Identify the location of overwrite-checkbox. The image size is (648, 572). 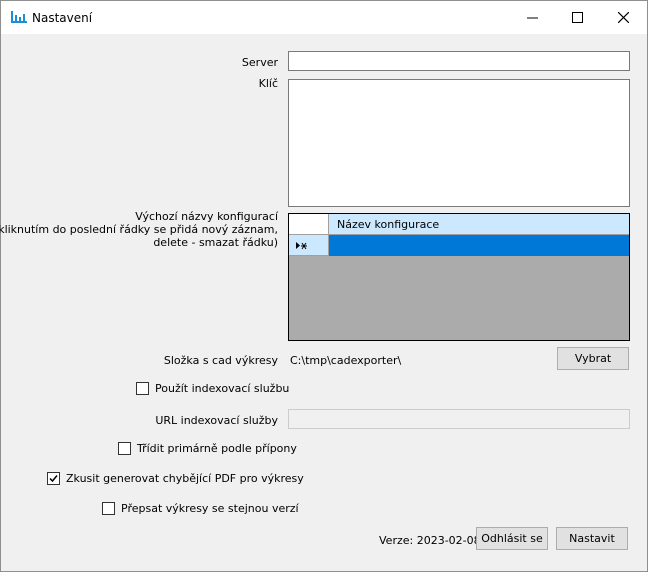
(108, 508).